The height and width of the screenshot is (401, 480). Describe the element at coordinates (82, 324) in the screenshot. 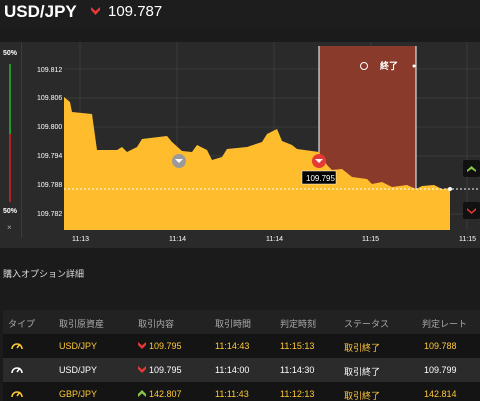

I see `column-header: 取引原資産` at that location.